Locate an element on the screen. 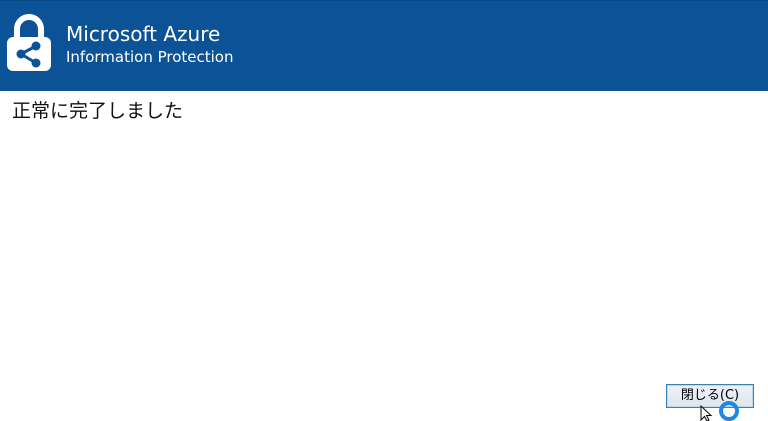  app-subtitle: Information Protection is located at coordinates (150, 57).